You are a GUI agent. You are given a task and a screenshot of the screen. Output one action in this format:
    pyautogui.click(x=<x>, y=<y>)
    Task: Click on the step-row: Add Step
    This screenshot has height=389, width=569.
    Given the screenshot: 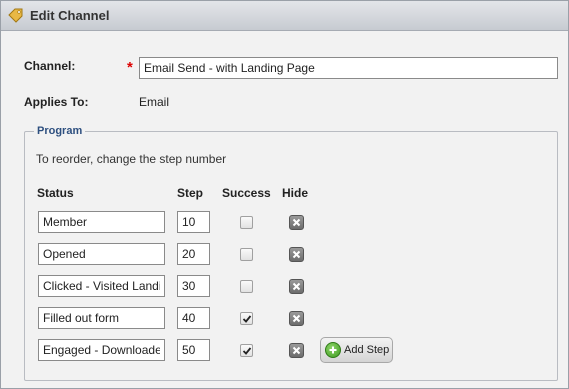 What is the action you would take?
    pyautogui.click(x=290, y=350)
    